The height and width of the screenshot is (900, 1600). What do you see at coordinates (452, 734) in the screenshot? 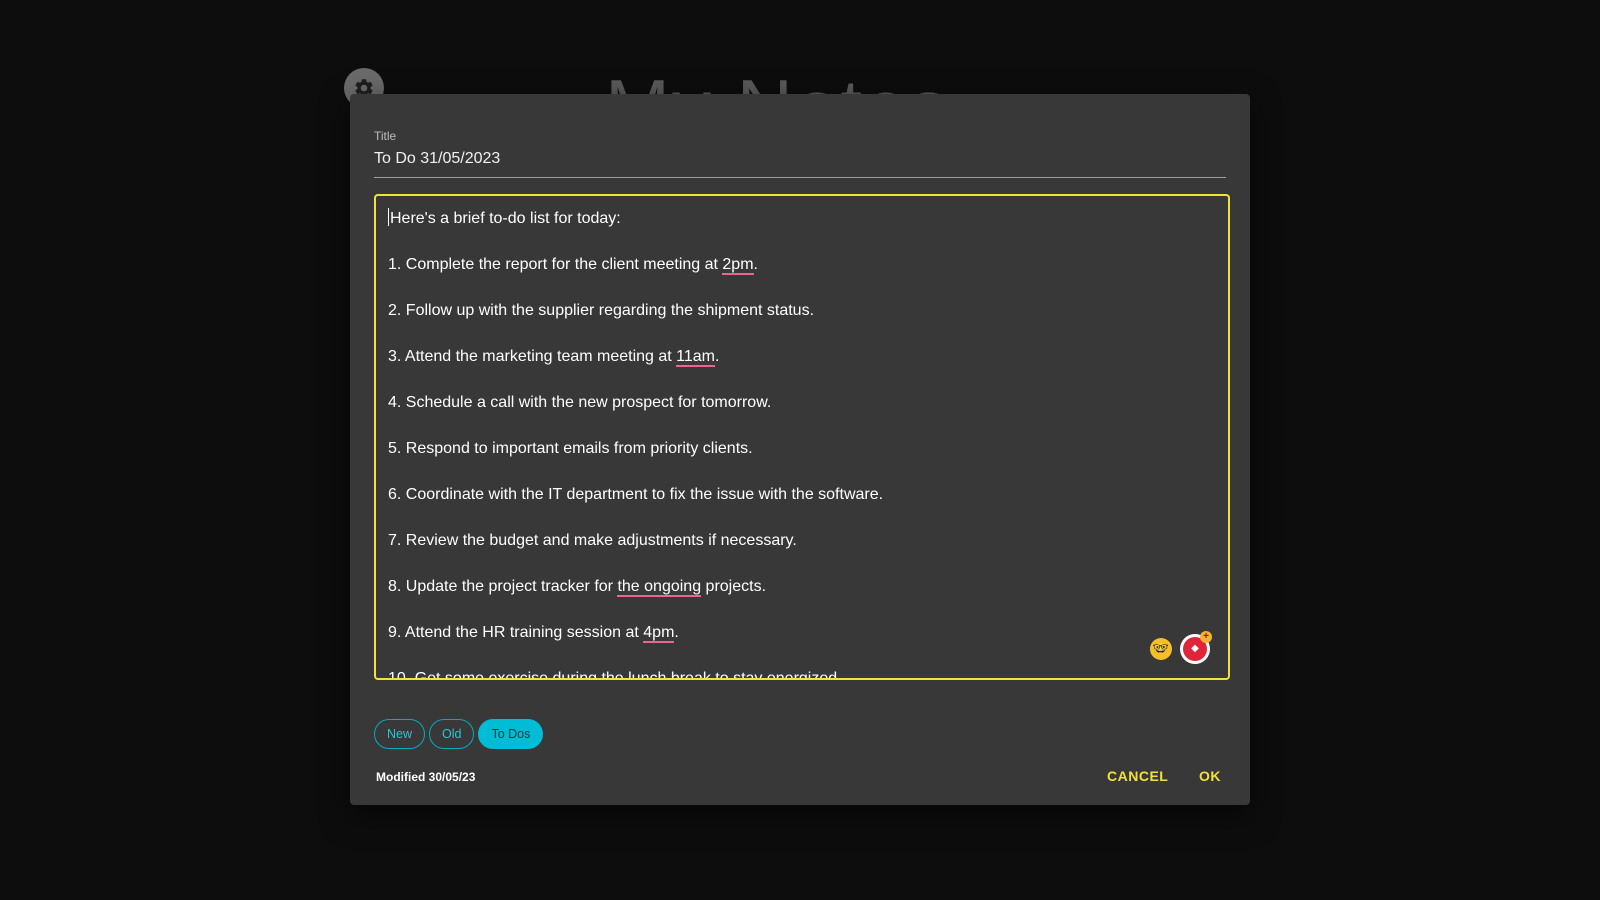
I see `tag-chip-old: Old` at bounding box center [452, 734].